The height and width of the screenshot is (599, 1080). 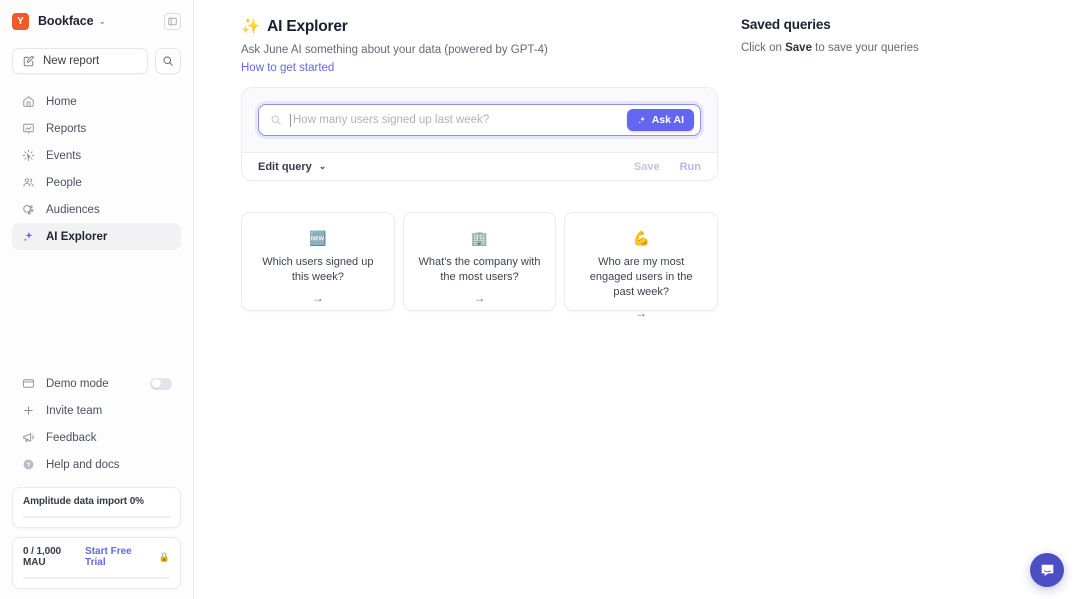 I want to click on edit-query-label: Edit query, so click(x=285, y=166).